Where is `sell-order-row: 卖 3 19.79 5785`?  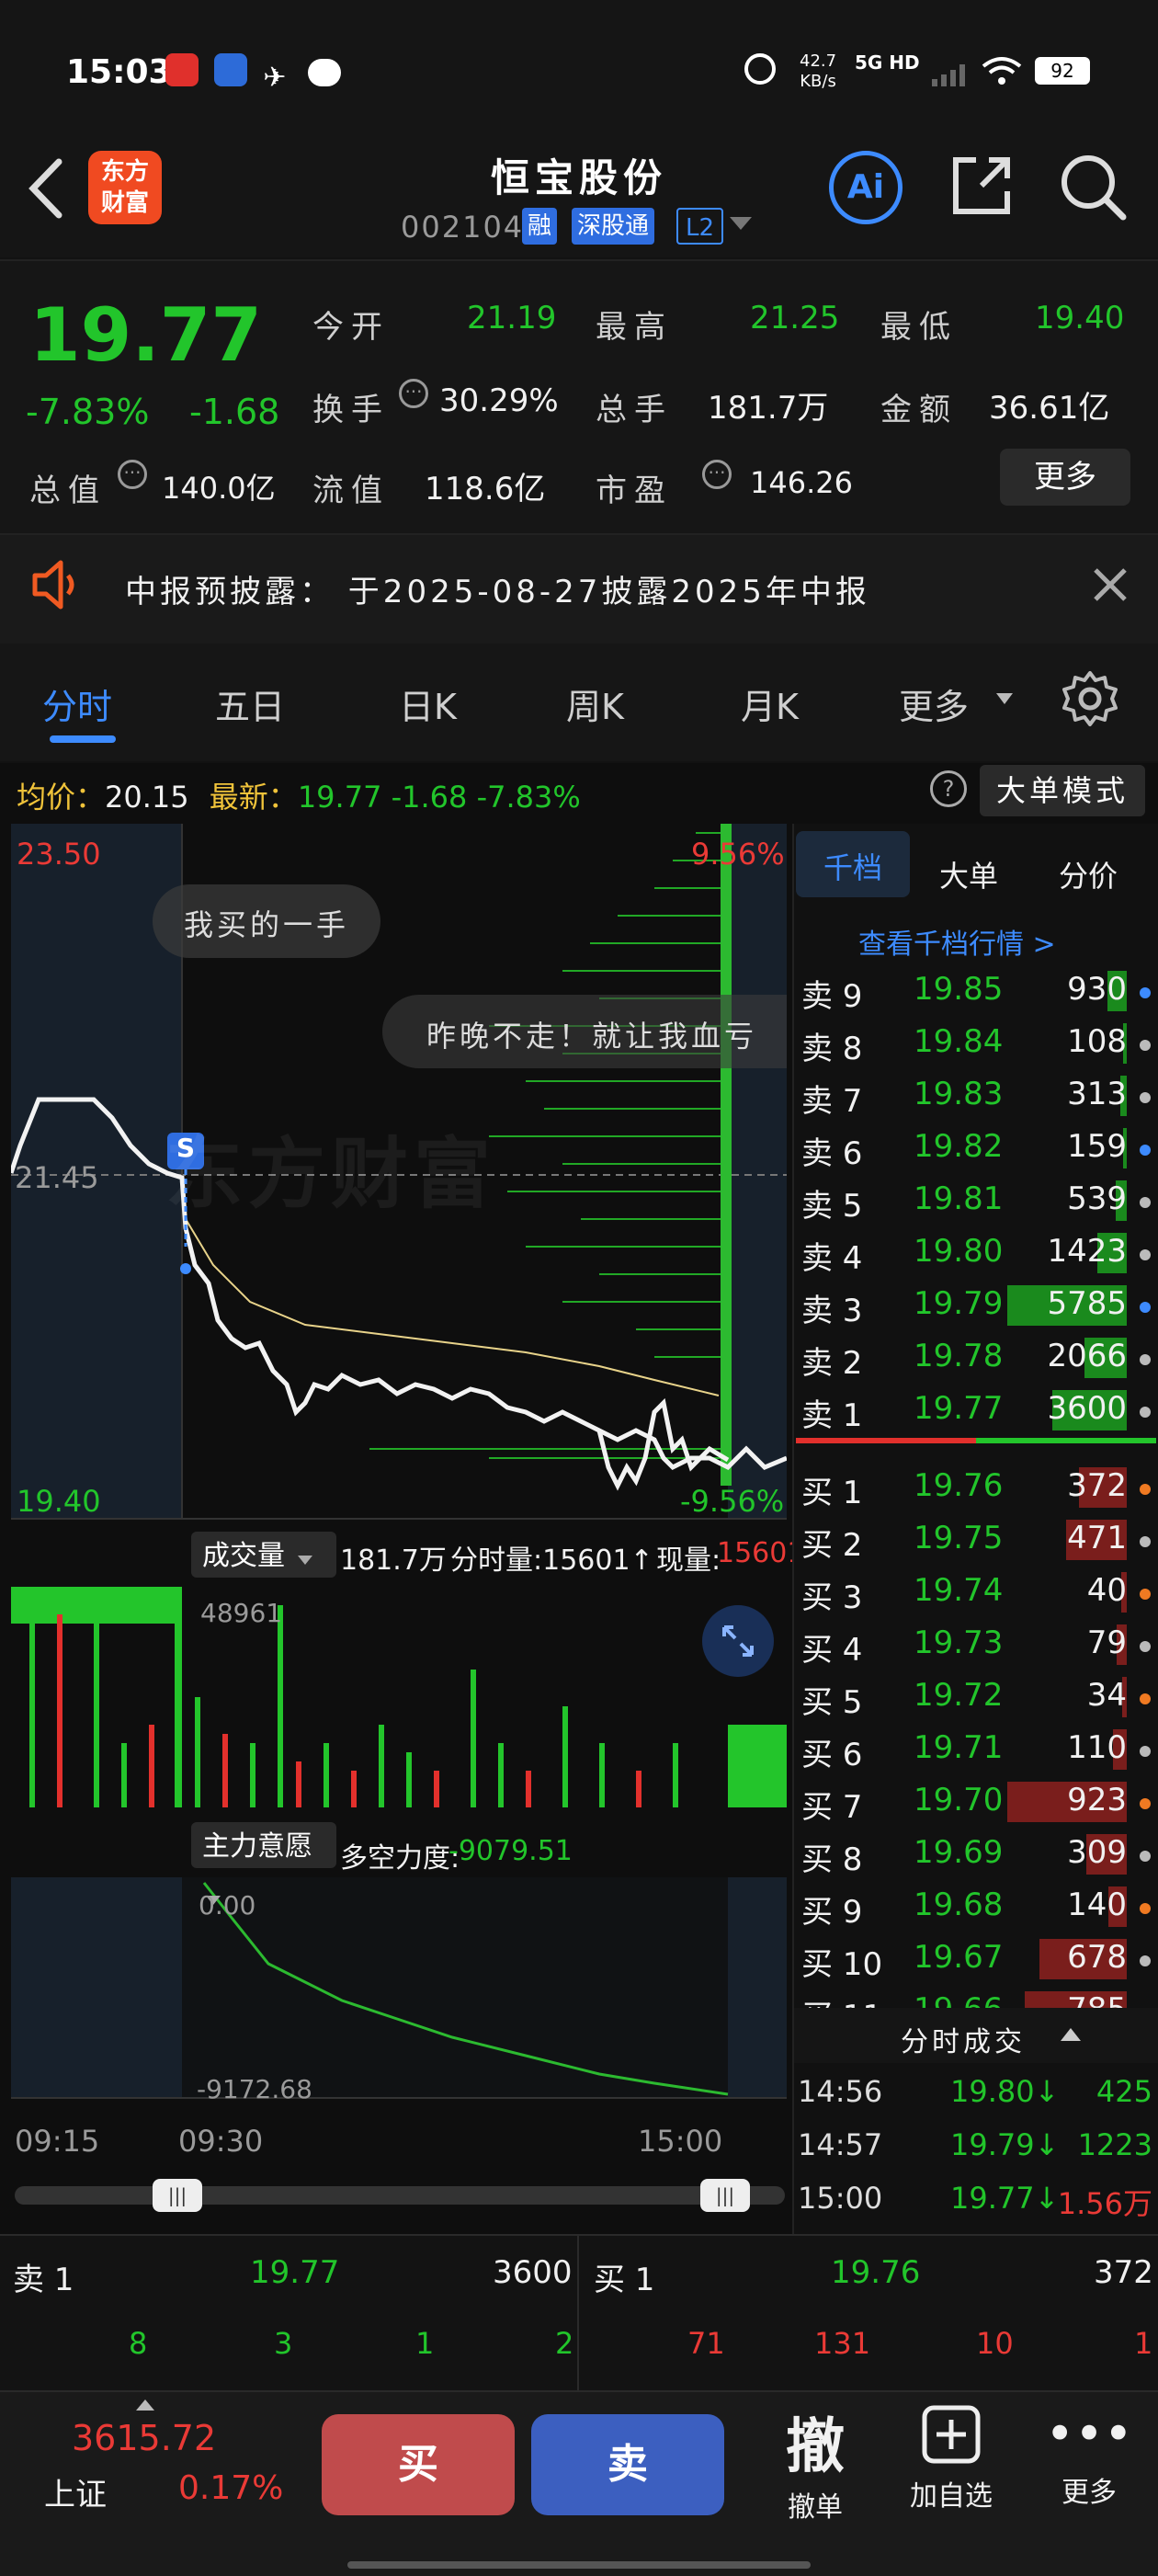
sell-order-row: 卖 3 19.79 5785 is located at coordinates (976, 1305).